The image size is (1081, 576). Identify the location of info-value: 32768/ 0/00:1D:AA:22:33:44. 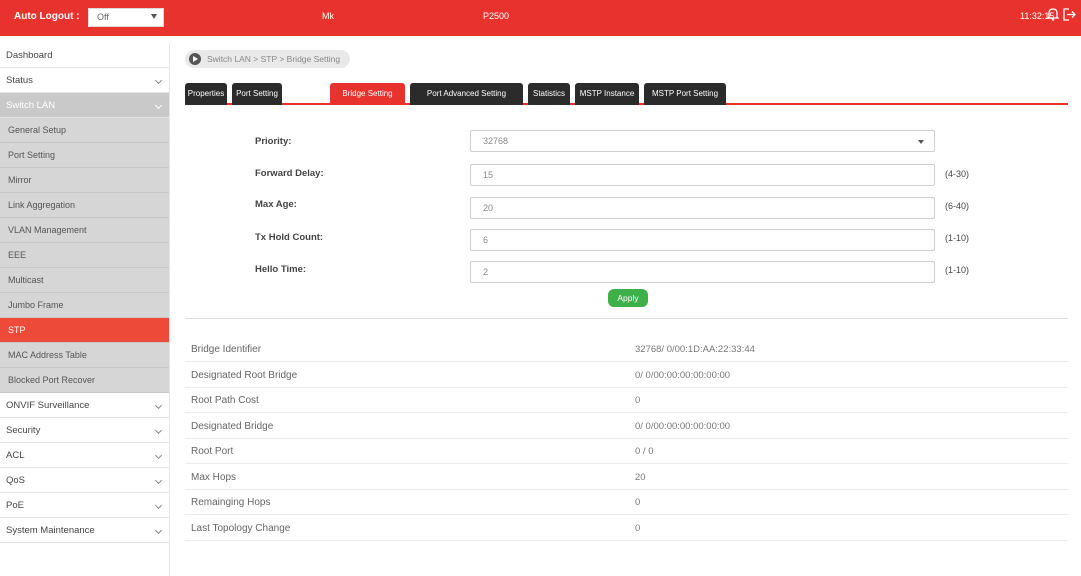
(695, 349).